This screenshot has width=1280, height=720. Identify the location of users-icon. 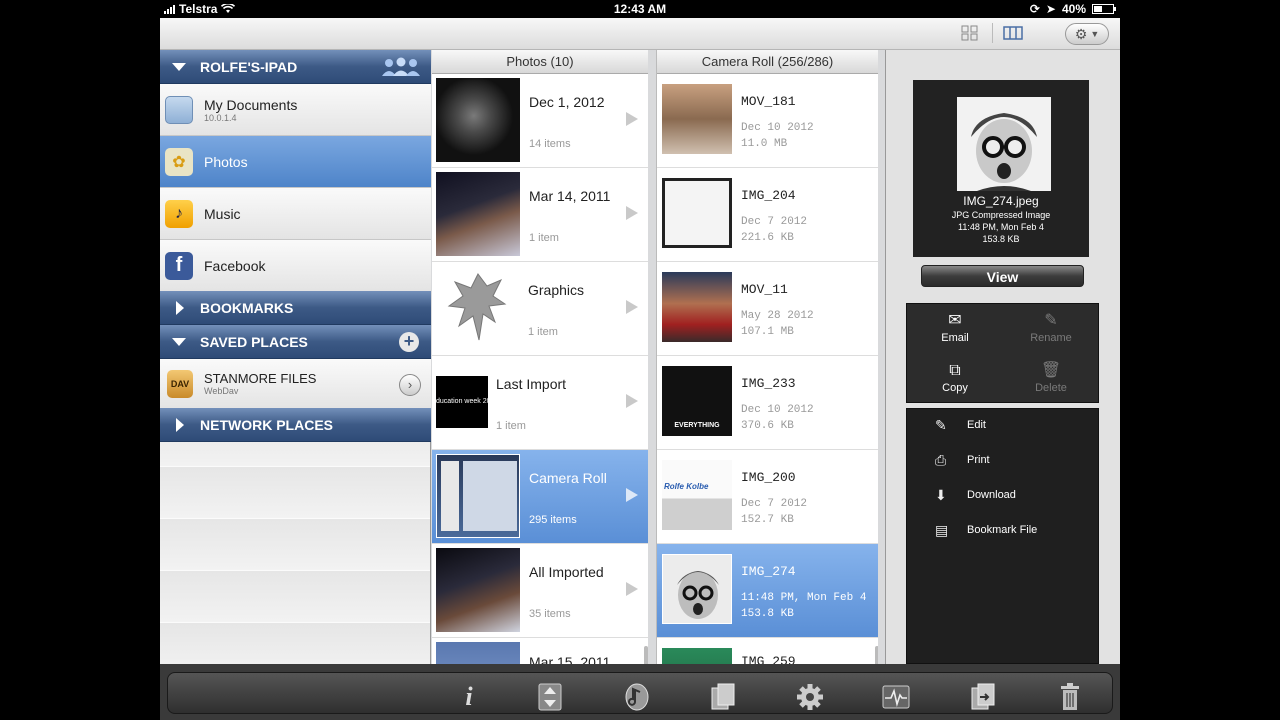
(401, 67).